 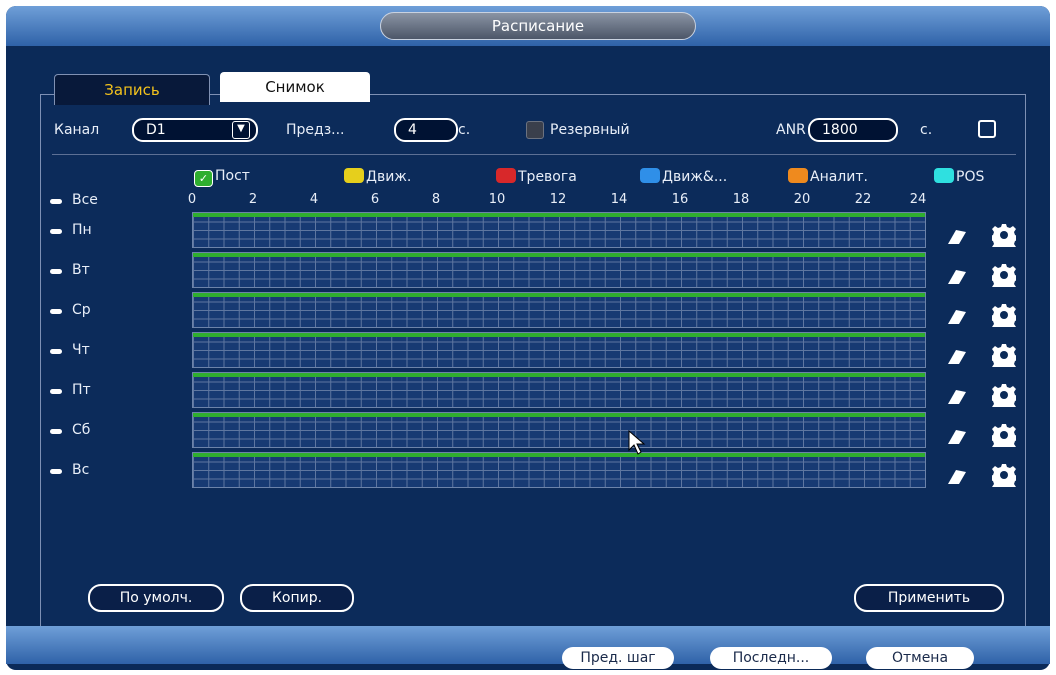 What do you see at coordinates (918, 199) in the screenshot?
I see `hour-label: 24` at bounding box center [918, 199].